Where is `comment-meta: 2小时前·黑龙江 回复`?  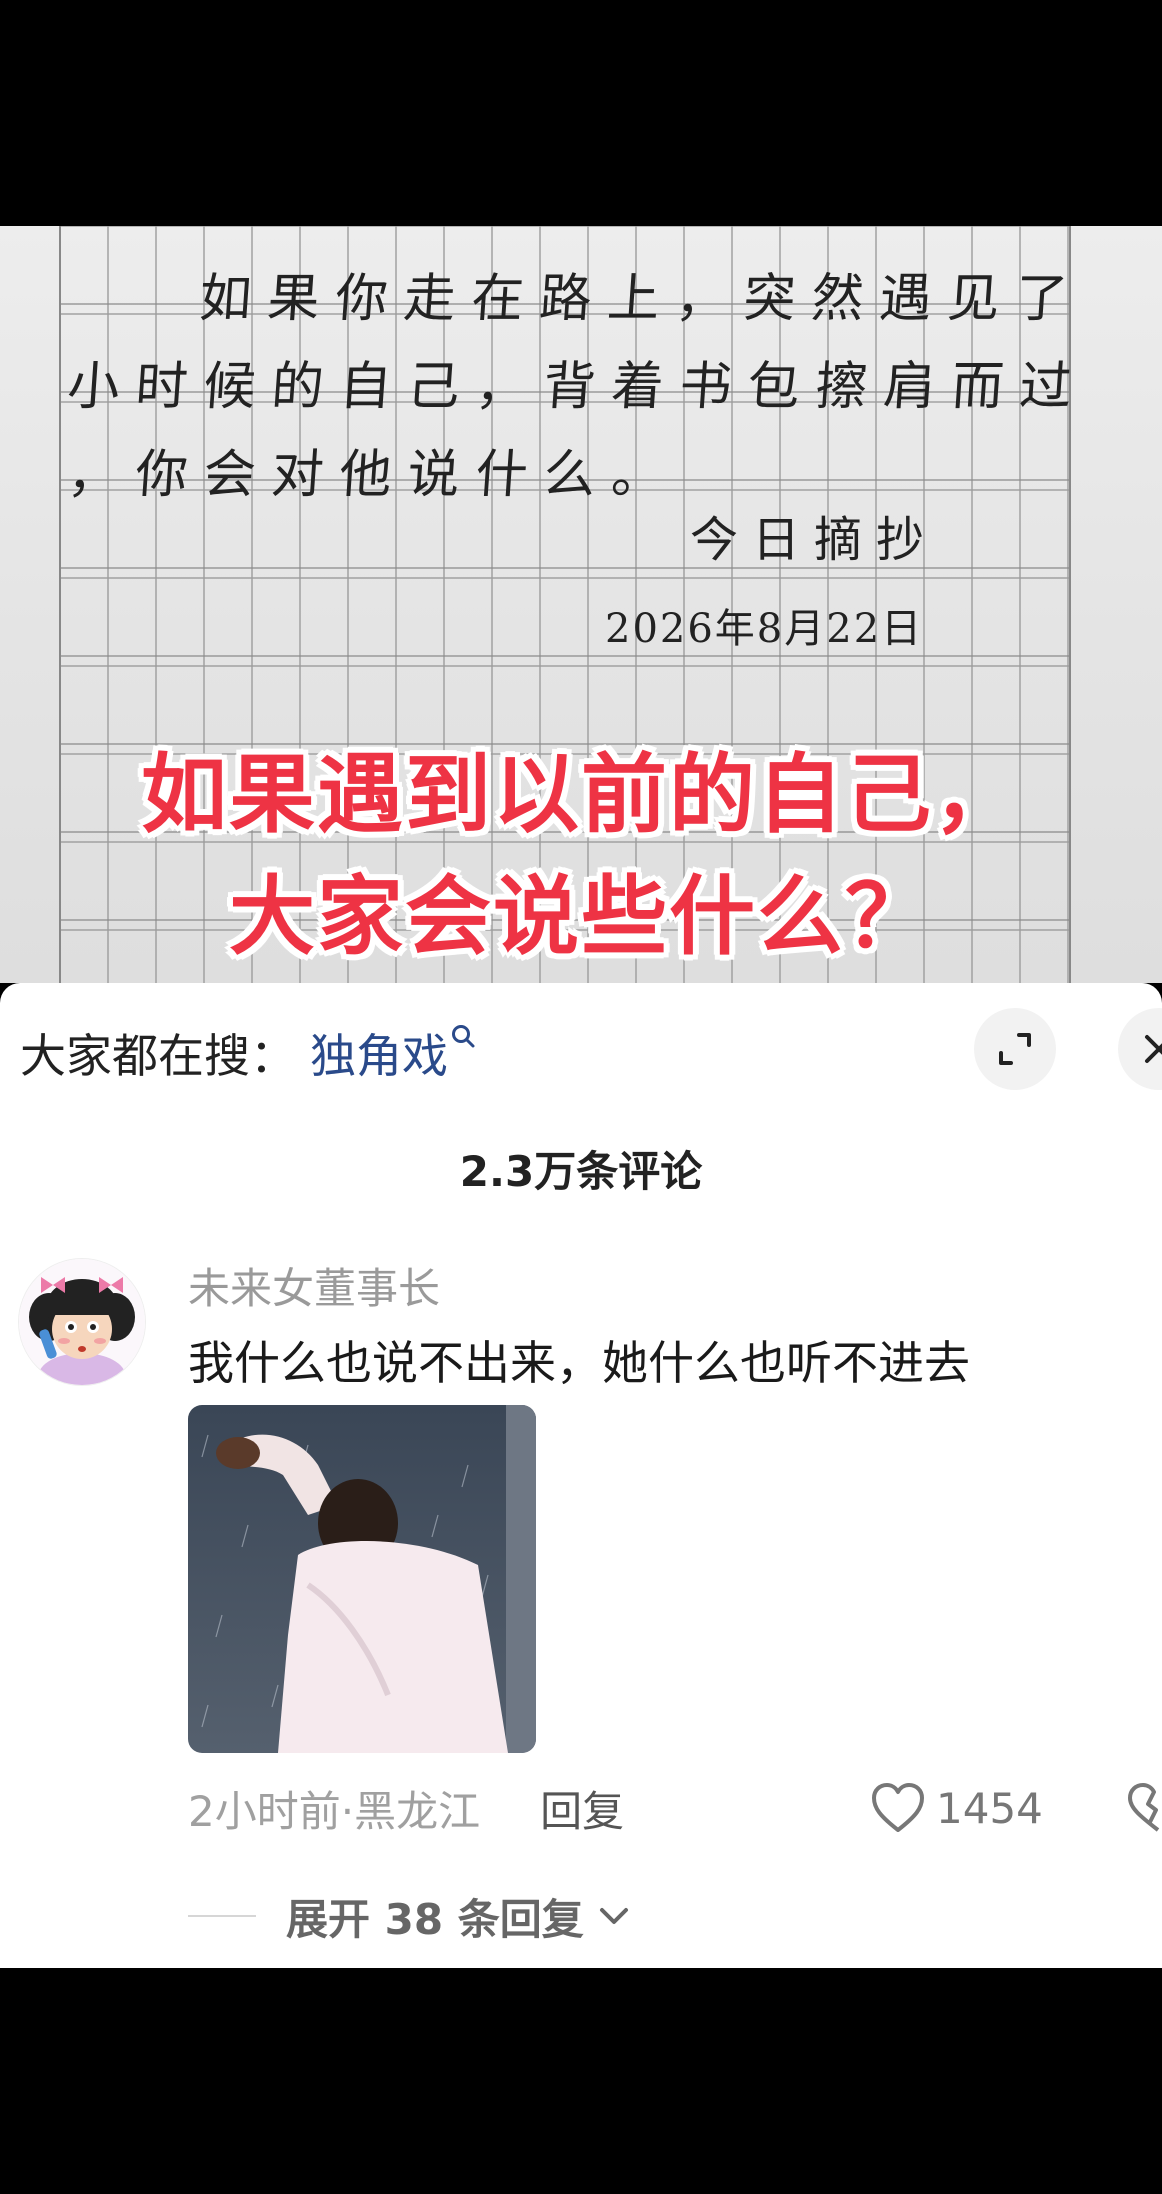 comment-meta: 2小时前·黑龙江 回复 is located at coordinates (406, 1808).